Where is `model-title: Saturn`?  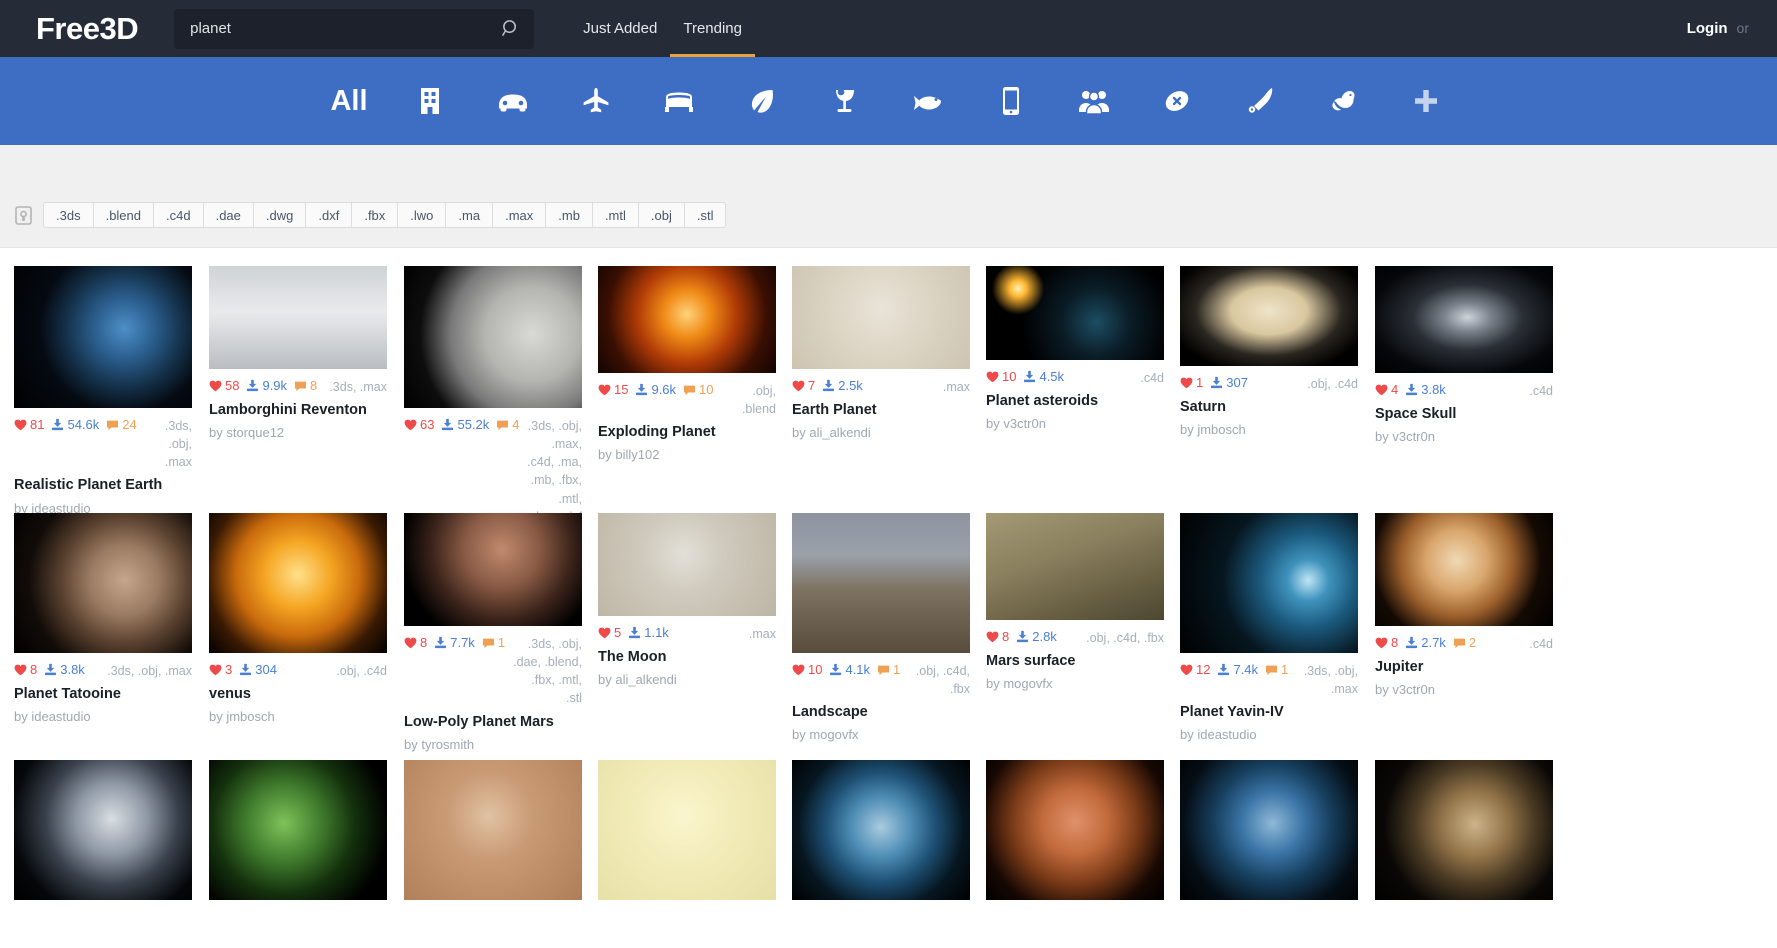
model-title: Saturn is located at coordinates (1269, 407).